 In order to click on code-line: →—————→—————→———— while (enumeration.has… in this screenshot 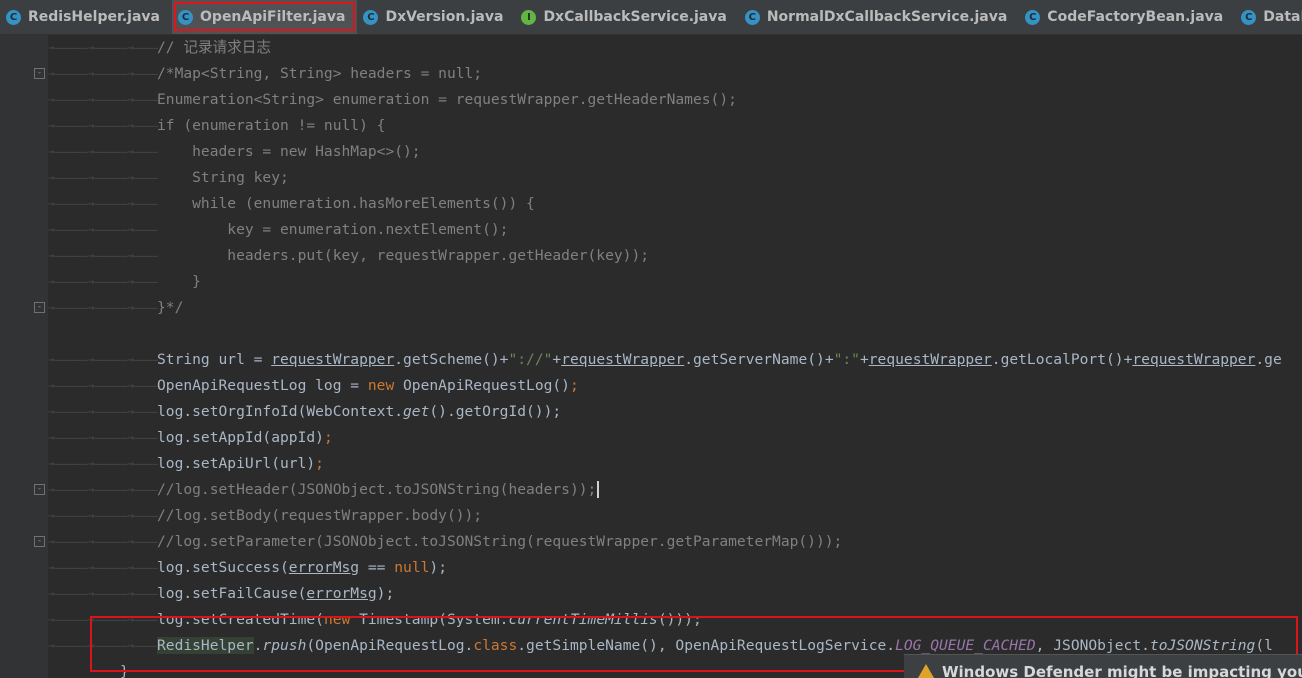, I will do `click(651, 204)`.